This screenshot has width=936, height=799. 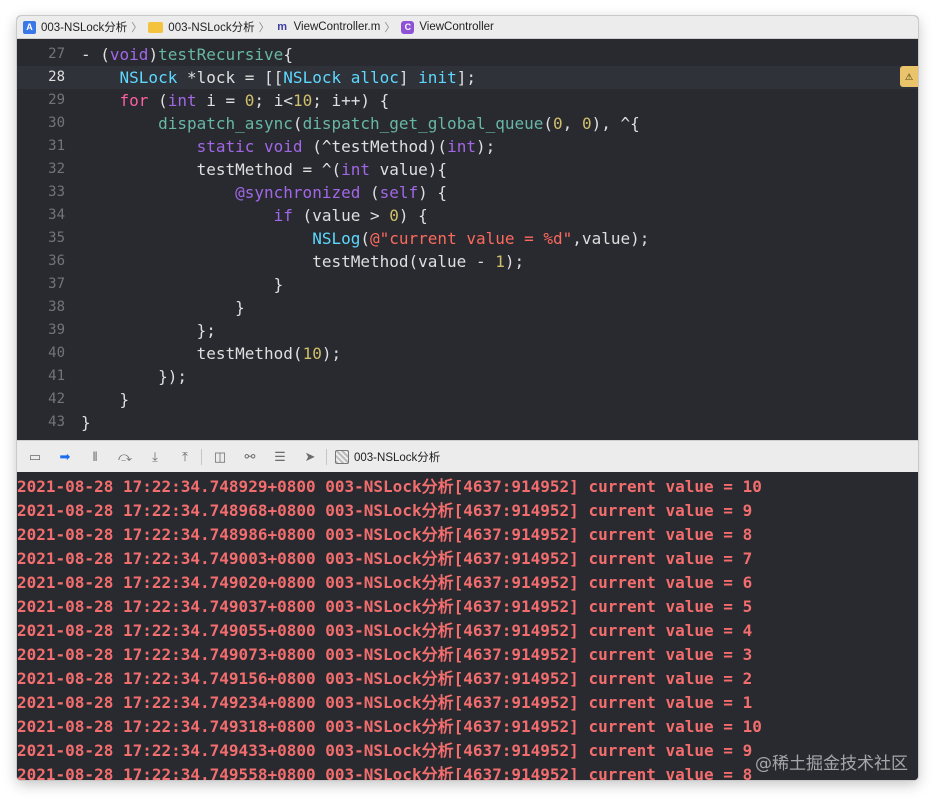 What do you see at coordinates (467, 192) in the screenshot?
I see `code-line: 33 @synchronized (self) {` at bounding box center [467, 192].